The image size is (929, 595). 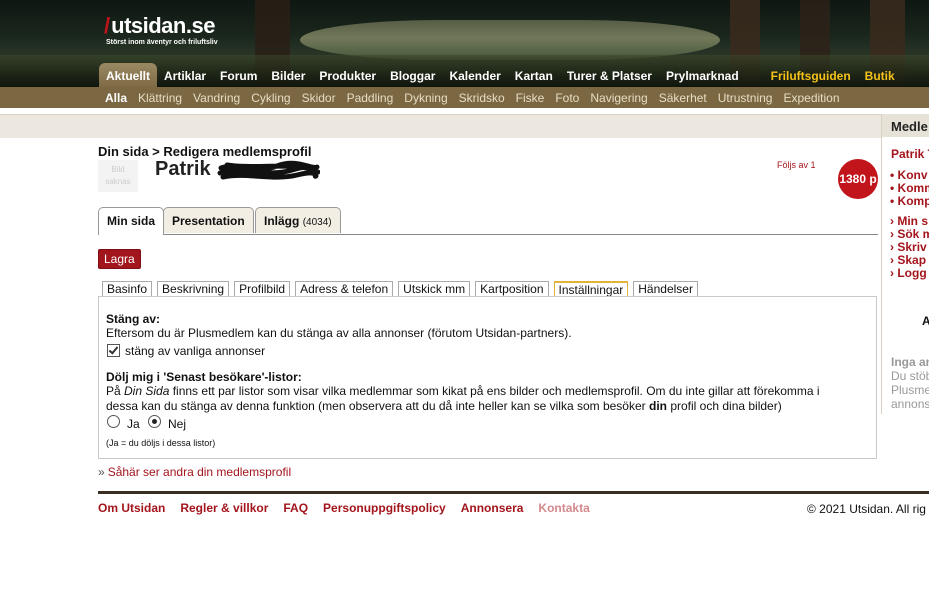 I want to click on subtab-adress-telefon: Adress & telefon, so click(x=344, y=289).